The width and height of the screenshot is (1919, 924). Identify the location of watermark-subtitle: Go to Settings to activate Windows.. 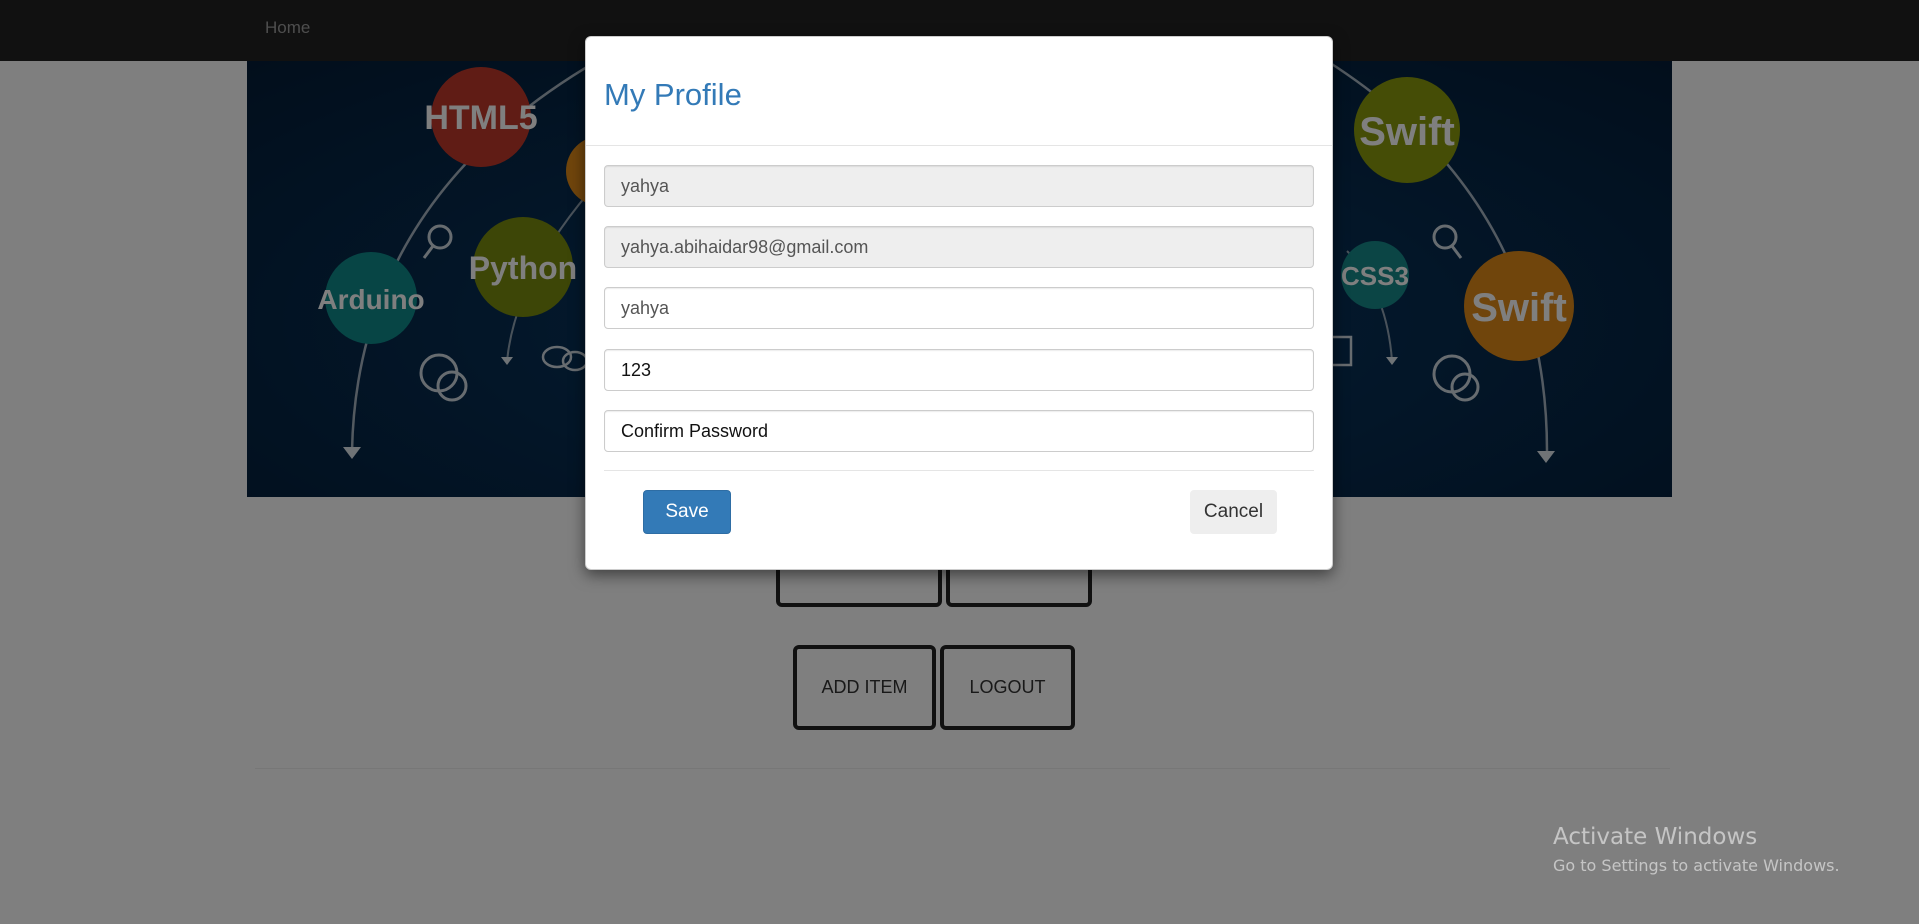
(1696, 865).